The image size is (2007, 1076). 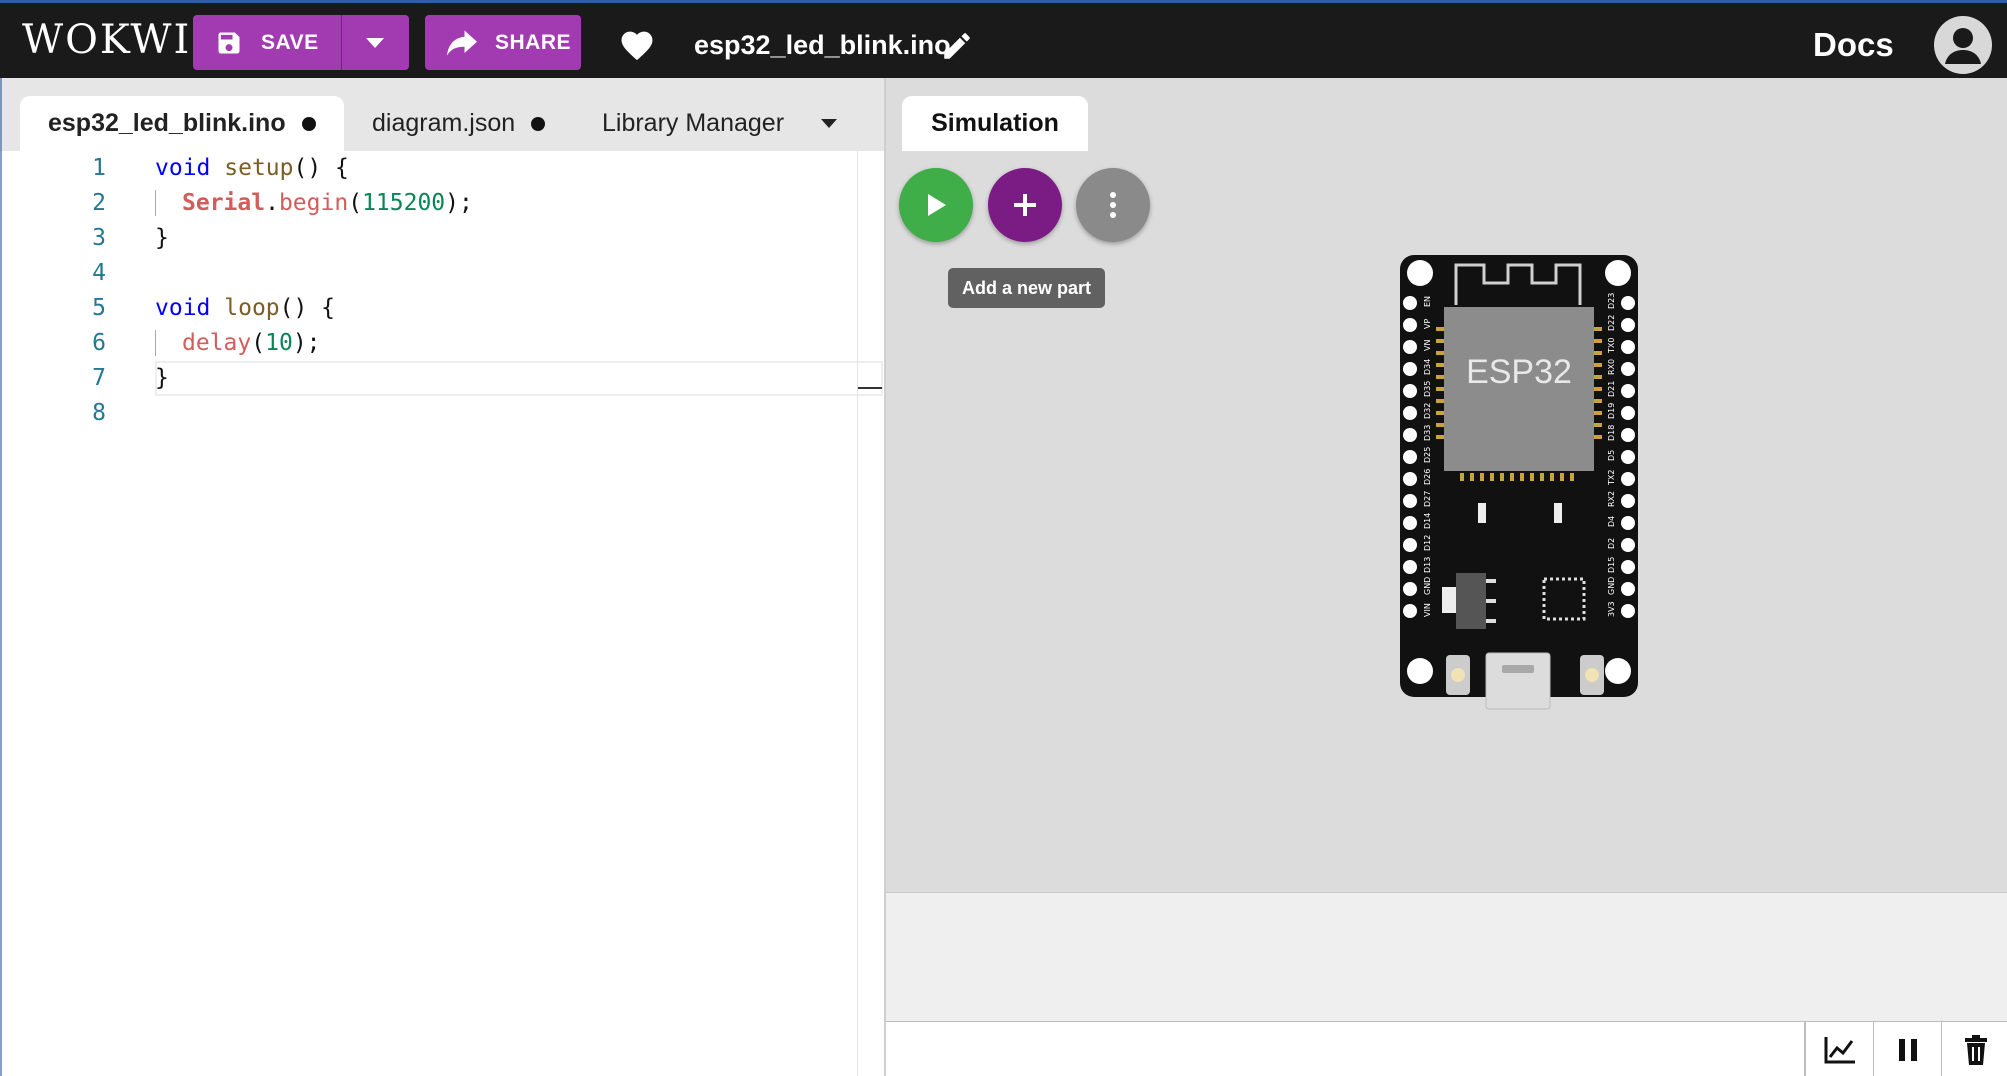 I want to click on tabs-dropdown-icon, so click(x=829, y=123).